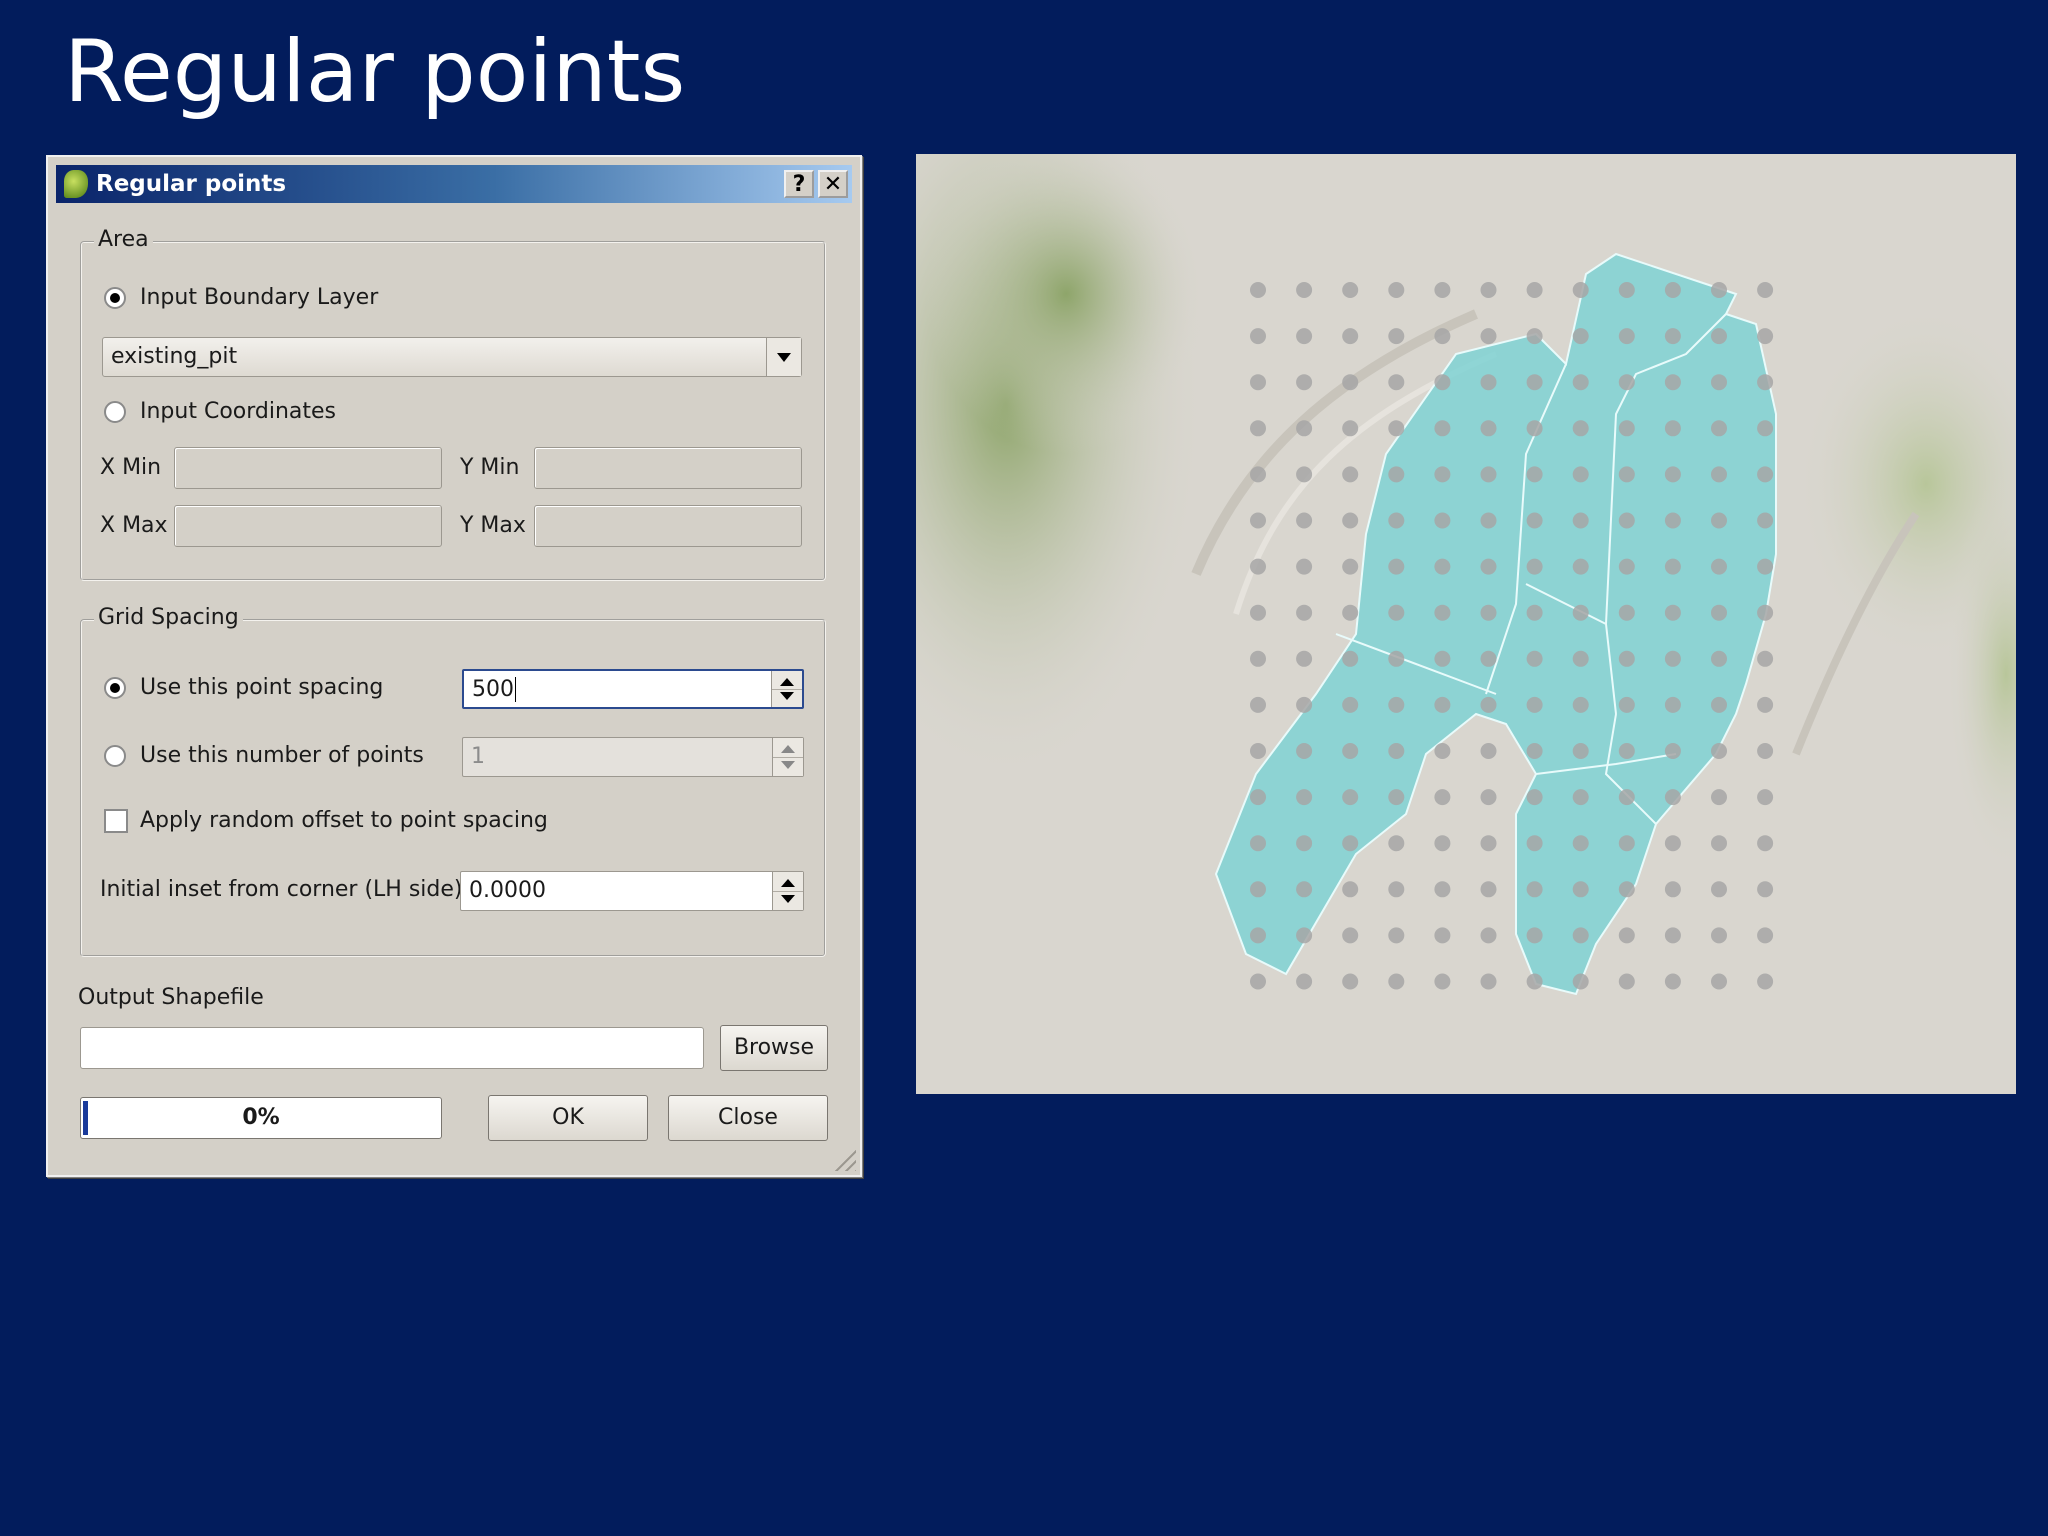  What do you see at coordinates (308, 468) in the screenshot?
I see `xmin-field` at bounding box center [308, 468].